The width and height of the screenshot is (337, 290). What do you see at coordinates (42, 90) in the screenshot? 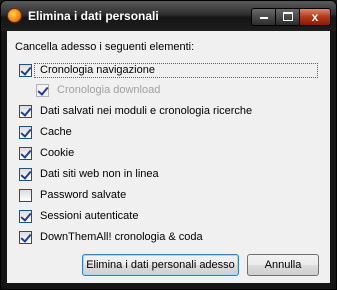
I see `checkbox-cronologia-download` at bounding box center [42, 90].